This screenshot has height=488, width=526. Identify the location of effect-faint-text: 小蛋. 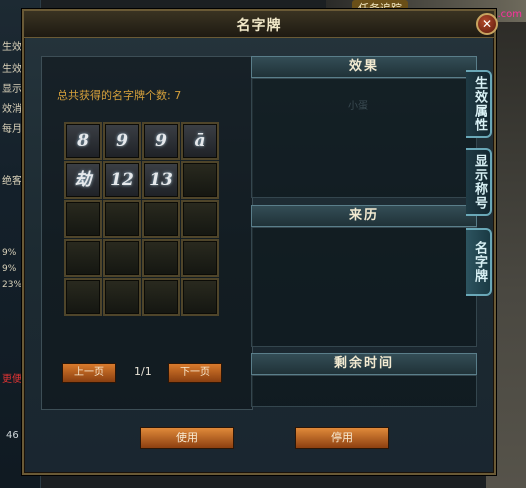
(358, 106).